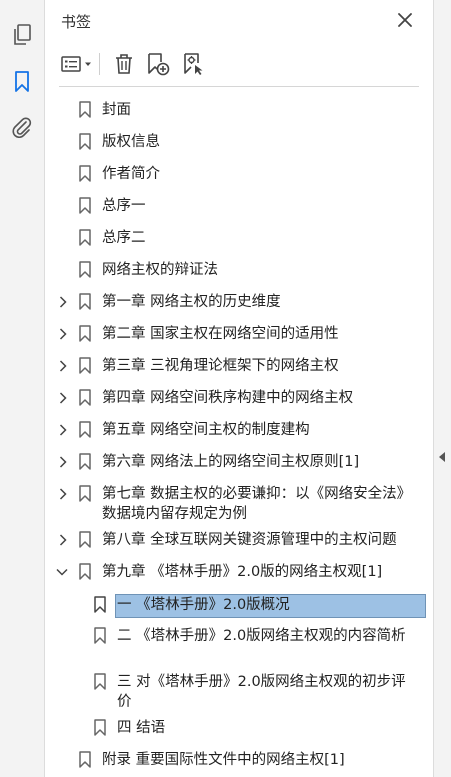  What do you see at coordinates (131, 142) in the screenshot?
I see `bookmark-label: 版权信息` at bounding box center [131, 142].